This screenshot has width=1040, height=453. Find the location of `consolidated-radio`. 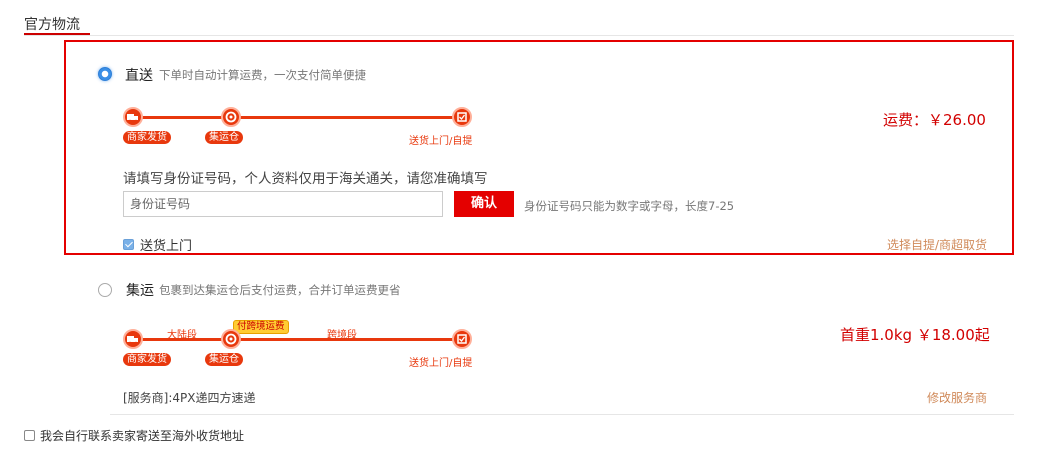

consolidated-radio is located at coordinates (105, 290).